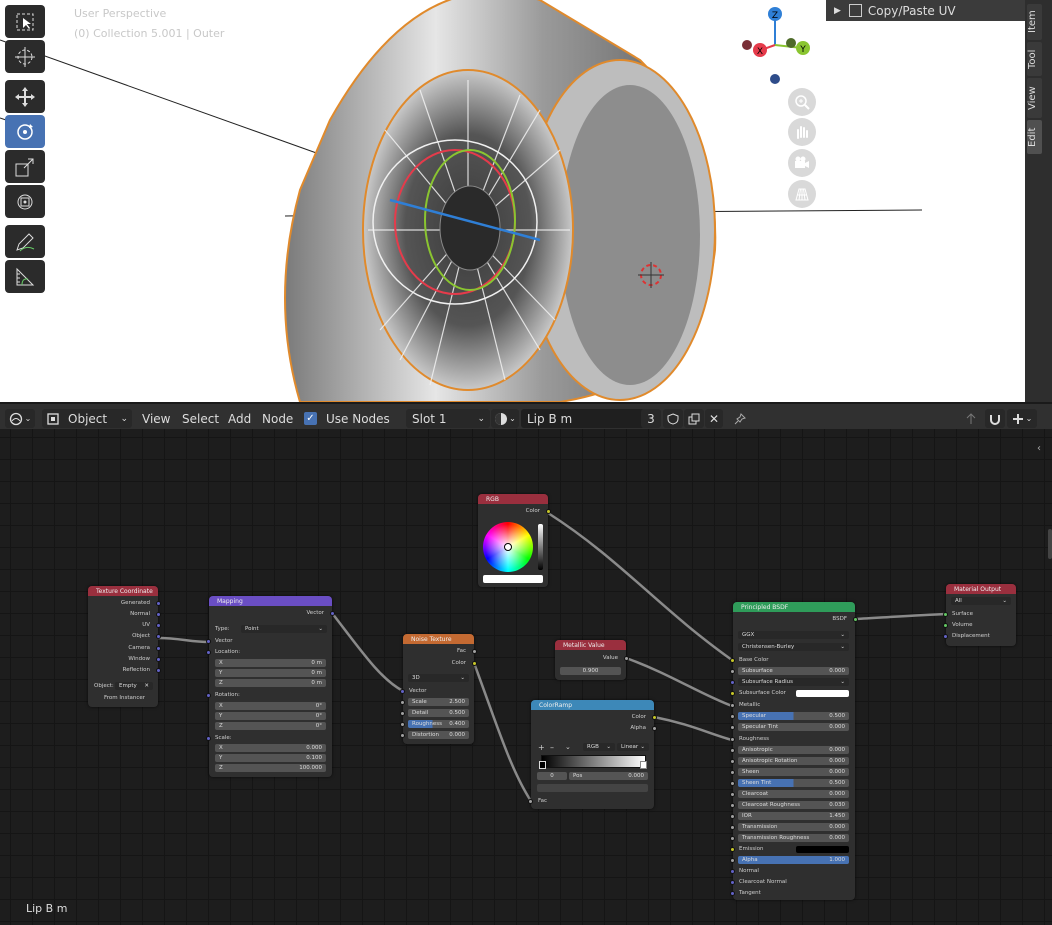  Describe the element at coordinates (714, 418) in the screenshot. I see `unlink-material-button: ✕` at that location.